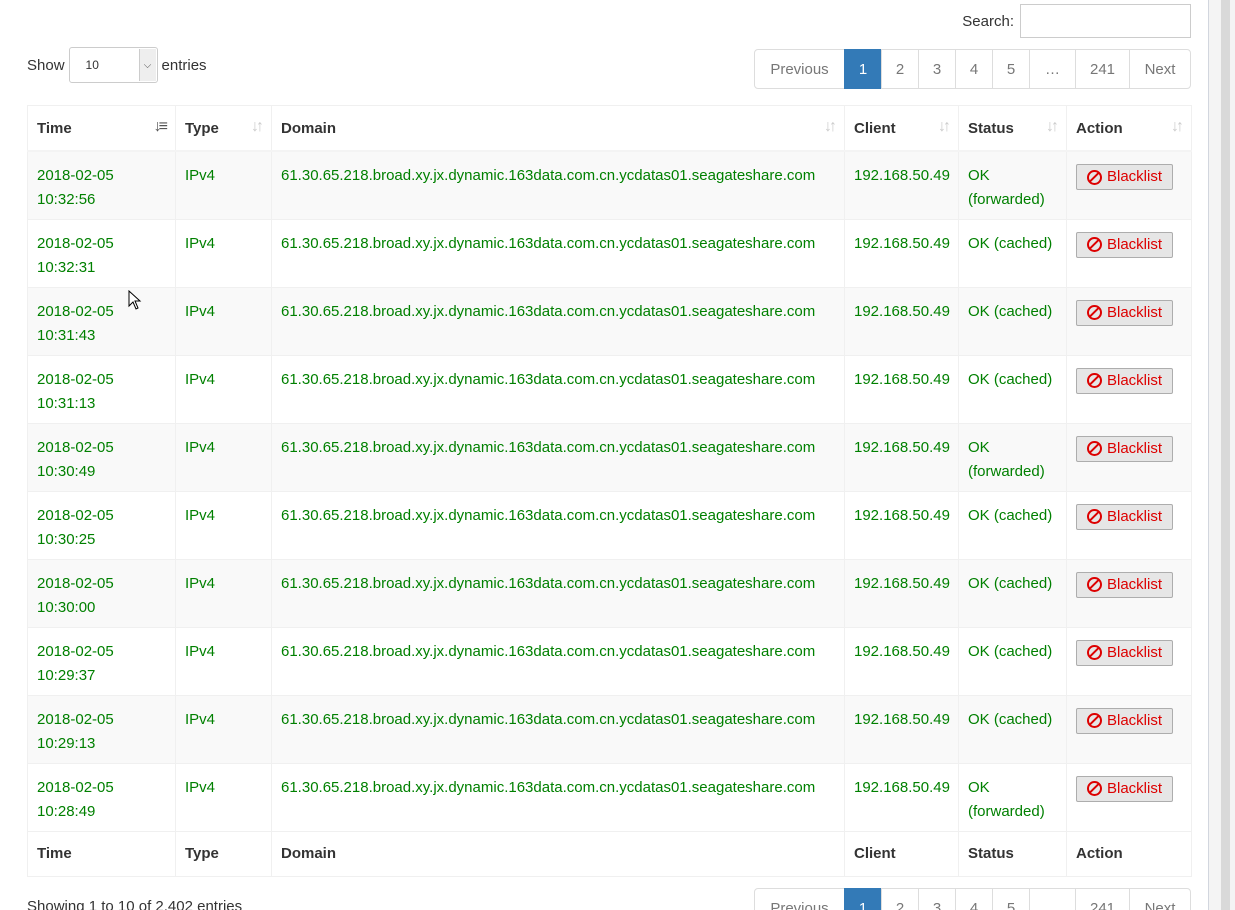 The width and height of the screenshot is (1235, 910). I want to click on column-header-type: Type ↓↑, so click(223, 128).